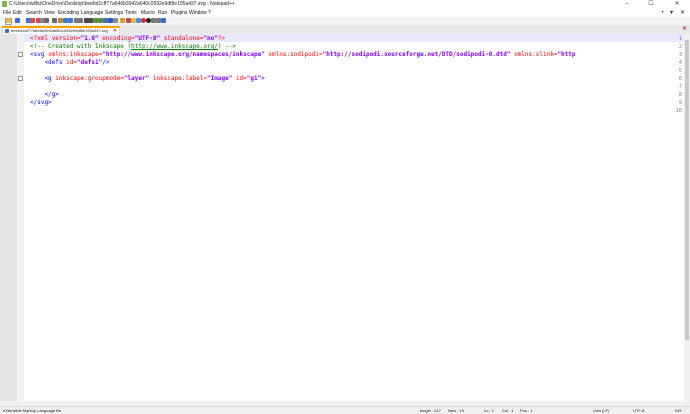 The image size is (690, 414). Describe the element at coordinates (163, 20) in the screenshot. I see `save-macro-icon` at that location.